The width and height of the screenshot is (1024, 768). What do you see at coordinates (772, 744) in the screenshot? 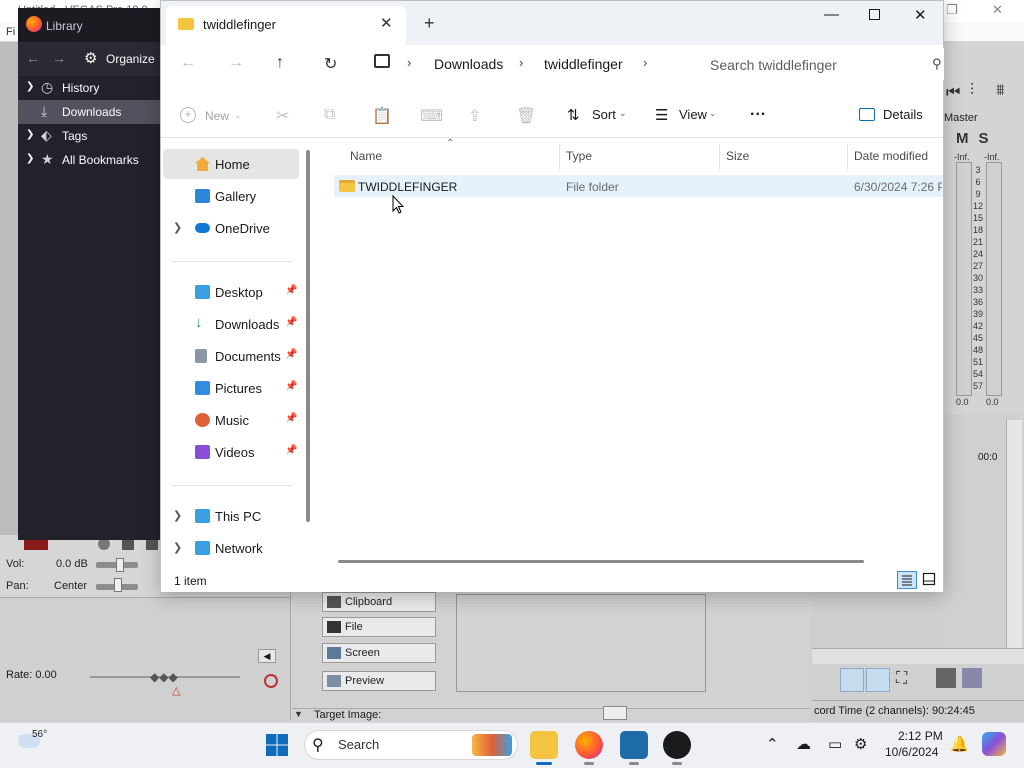
I see `show-hidden-icons-chevron-icon: ⌃` at bounding box center [772, 744].